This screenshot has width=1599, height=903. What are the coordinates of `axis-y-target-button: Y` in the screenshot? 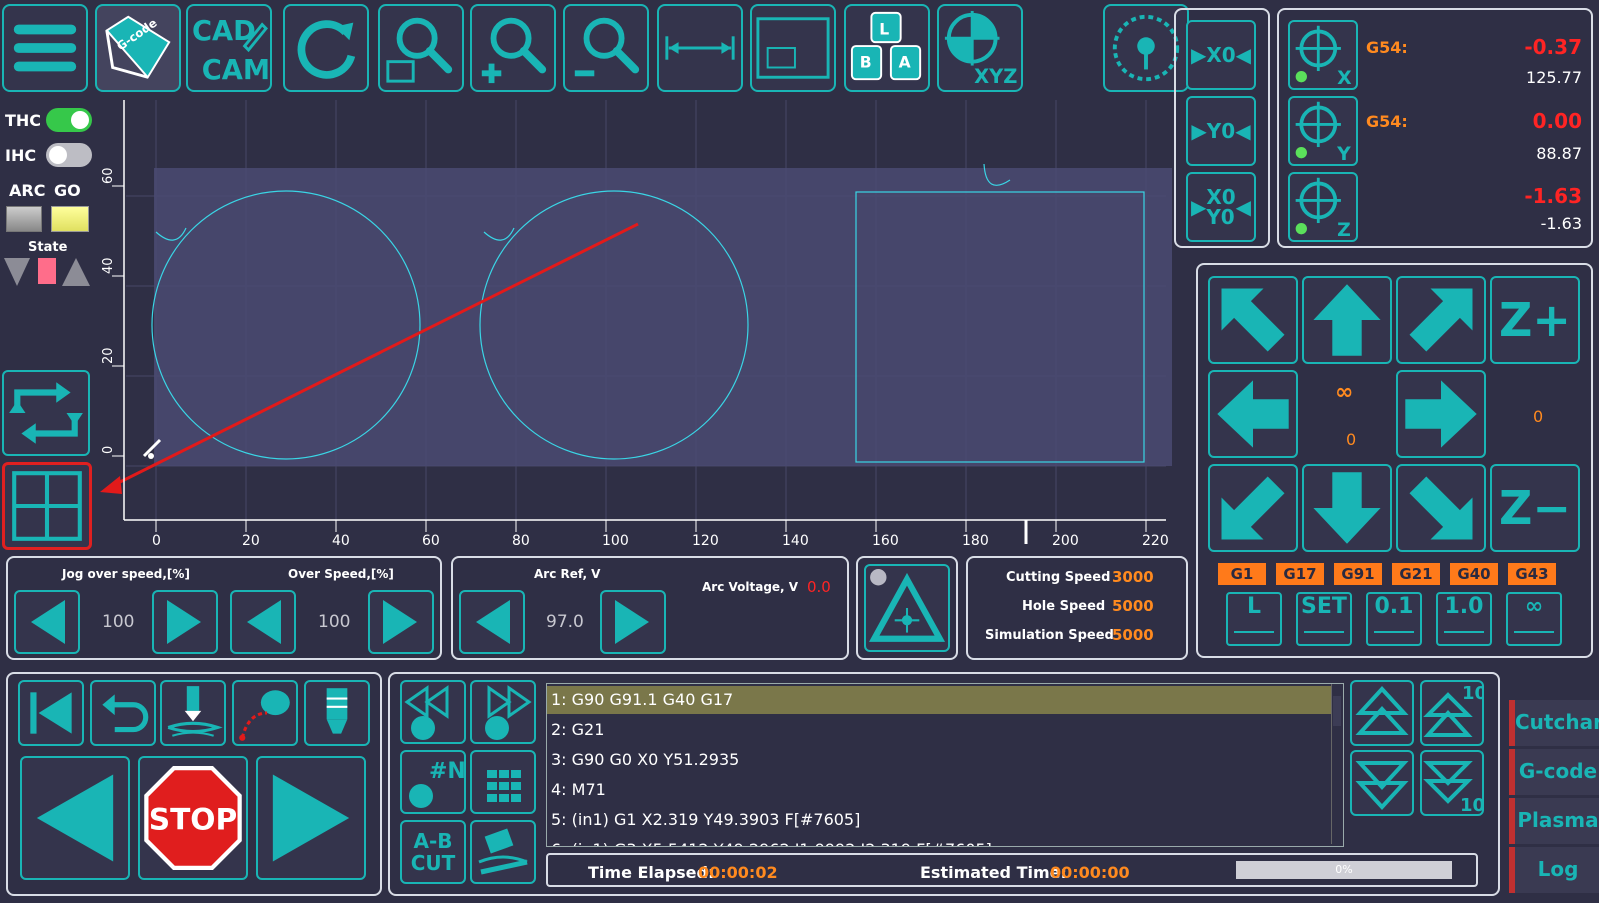 It's located at (1323, 131).